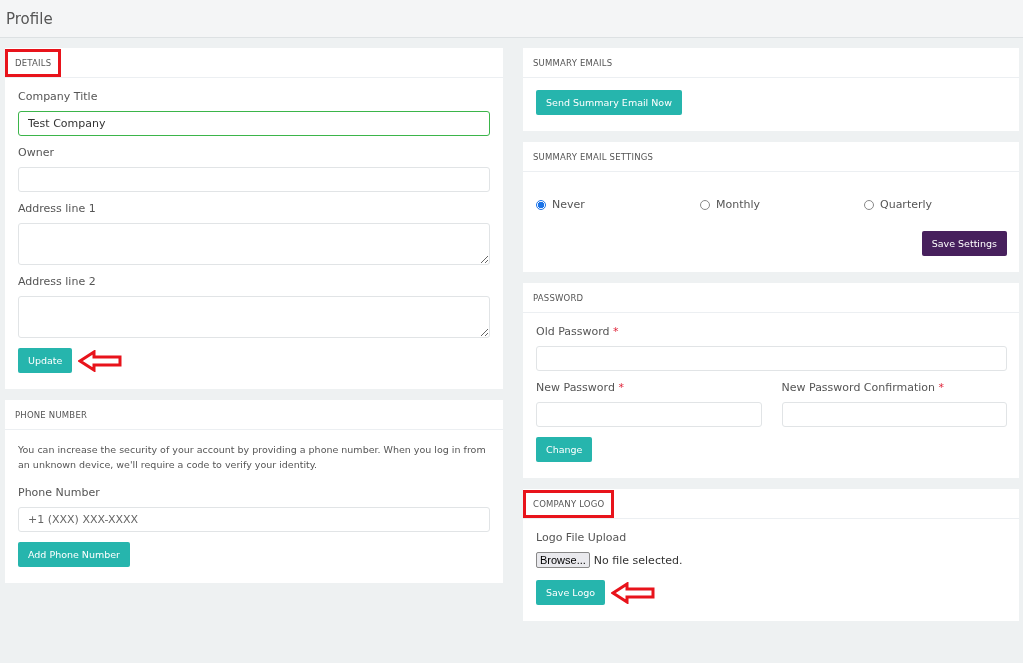 The image size is (1023, 663). What do you see at coordinates (738, 204) in the screenshot?
I see `radio-label: Monthly` at bounding box center [738, 204].